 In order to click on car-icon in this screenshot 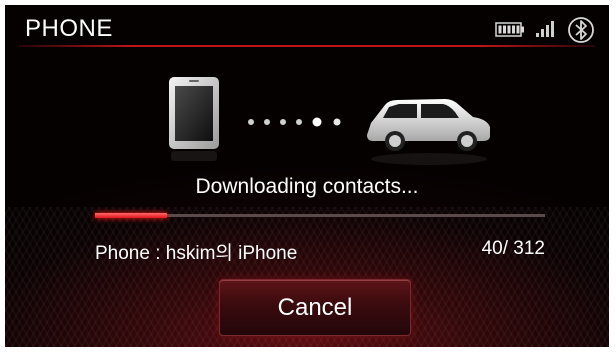, I will do `click(428, 132)`.